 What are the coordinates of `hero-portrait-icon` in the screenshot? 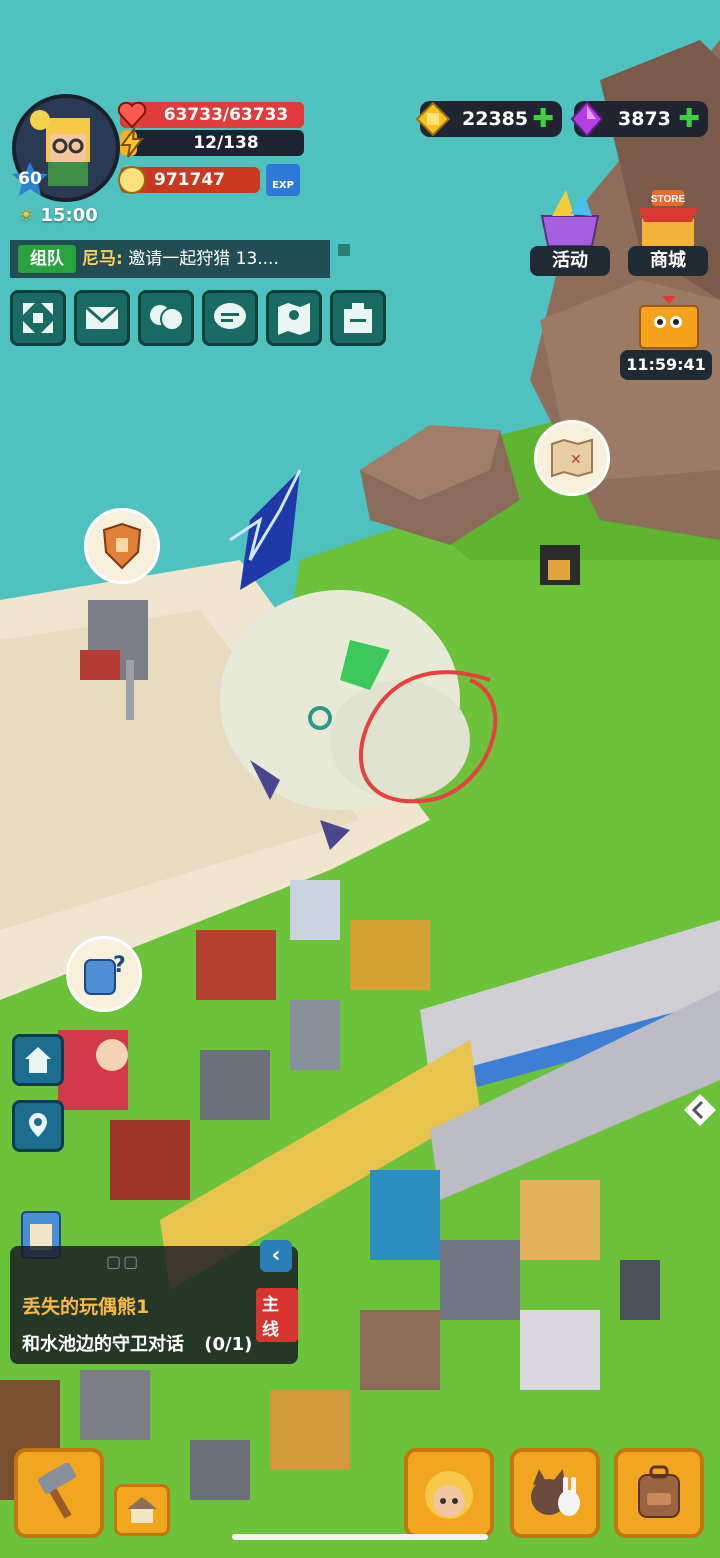 It's located at (449, 1495).